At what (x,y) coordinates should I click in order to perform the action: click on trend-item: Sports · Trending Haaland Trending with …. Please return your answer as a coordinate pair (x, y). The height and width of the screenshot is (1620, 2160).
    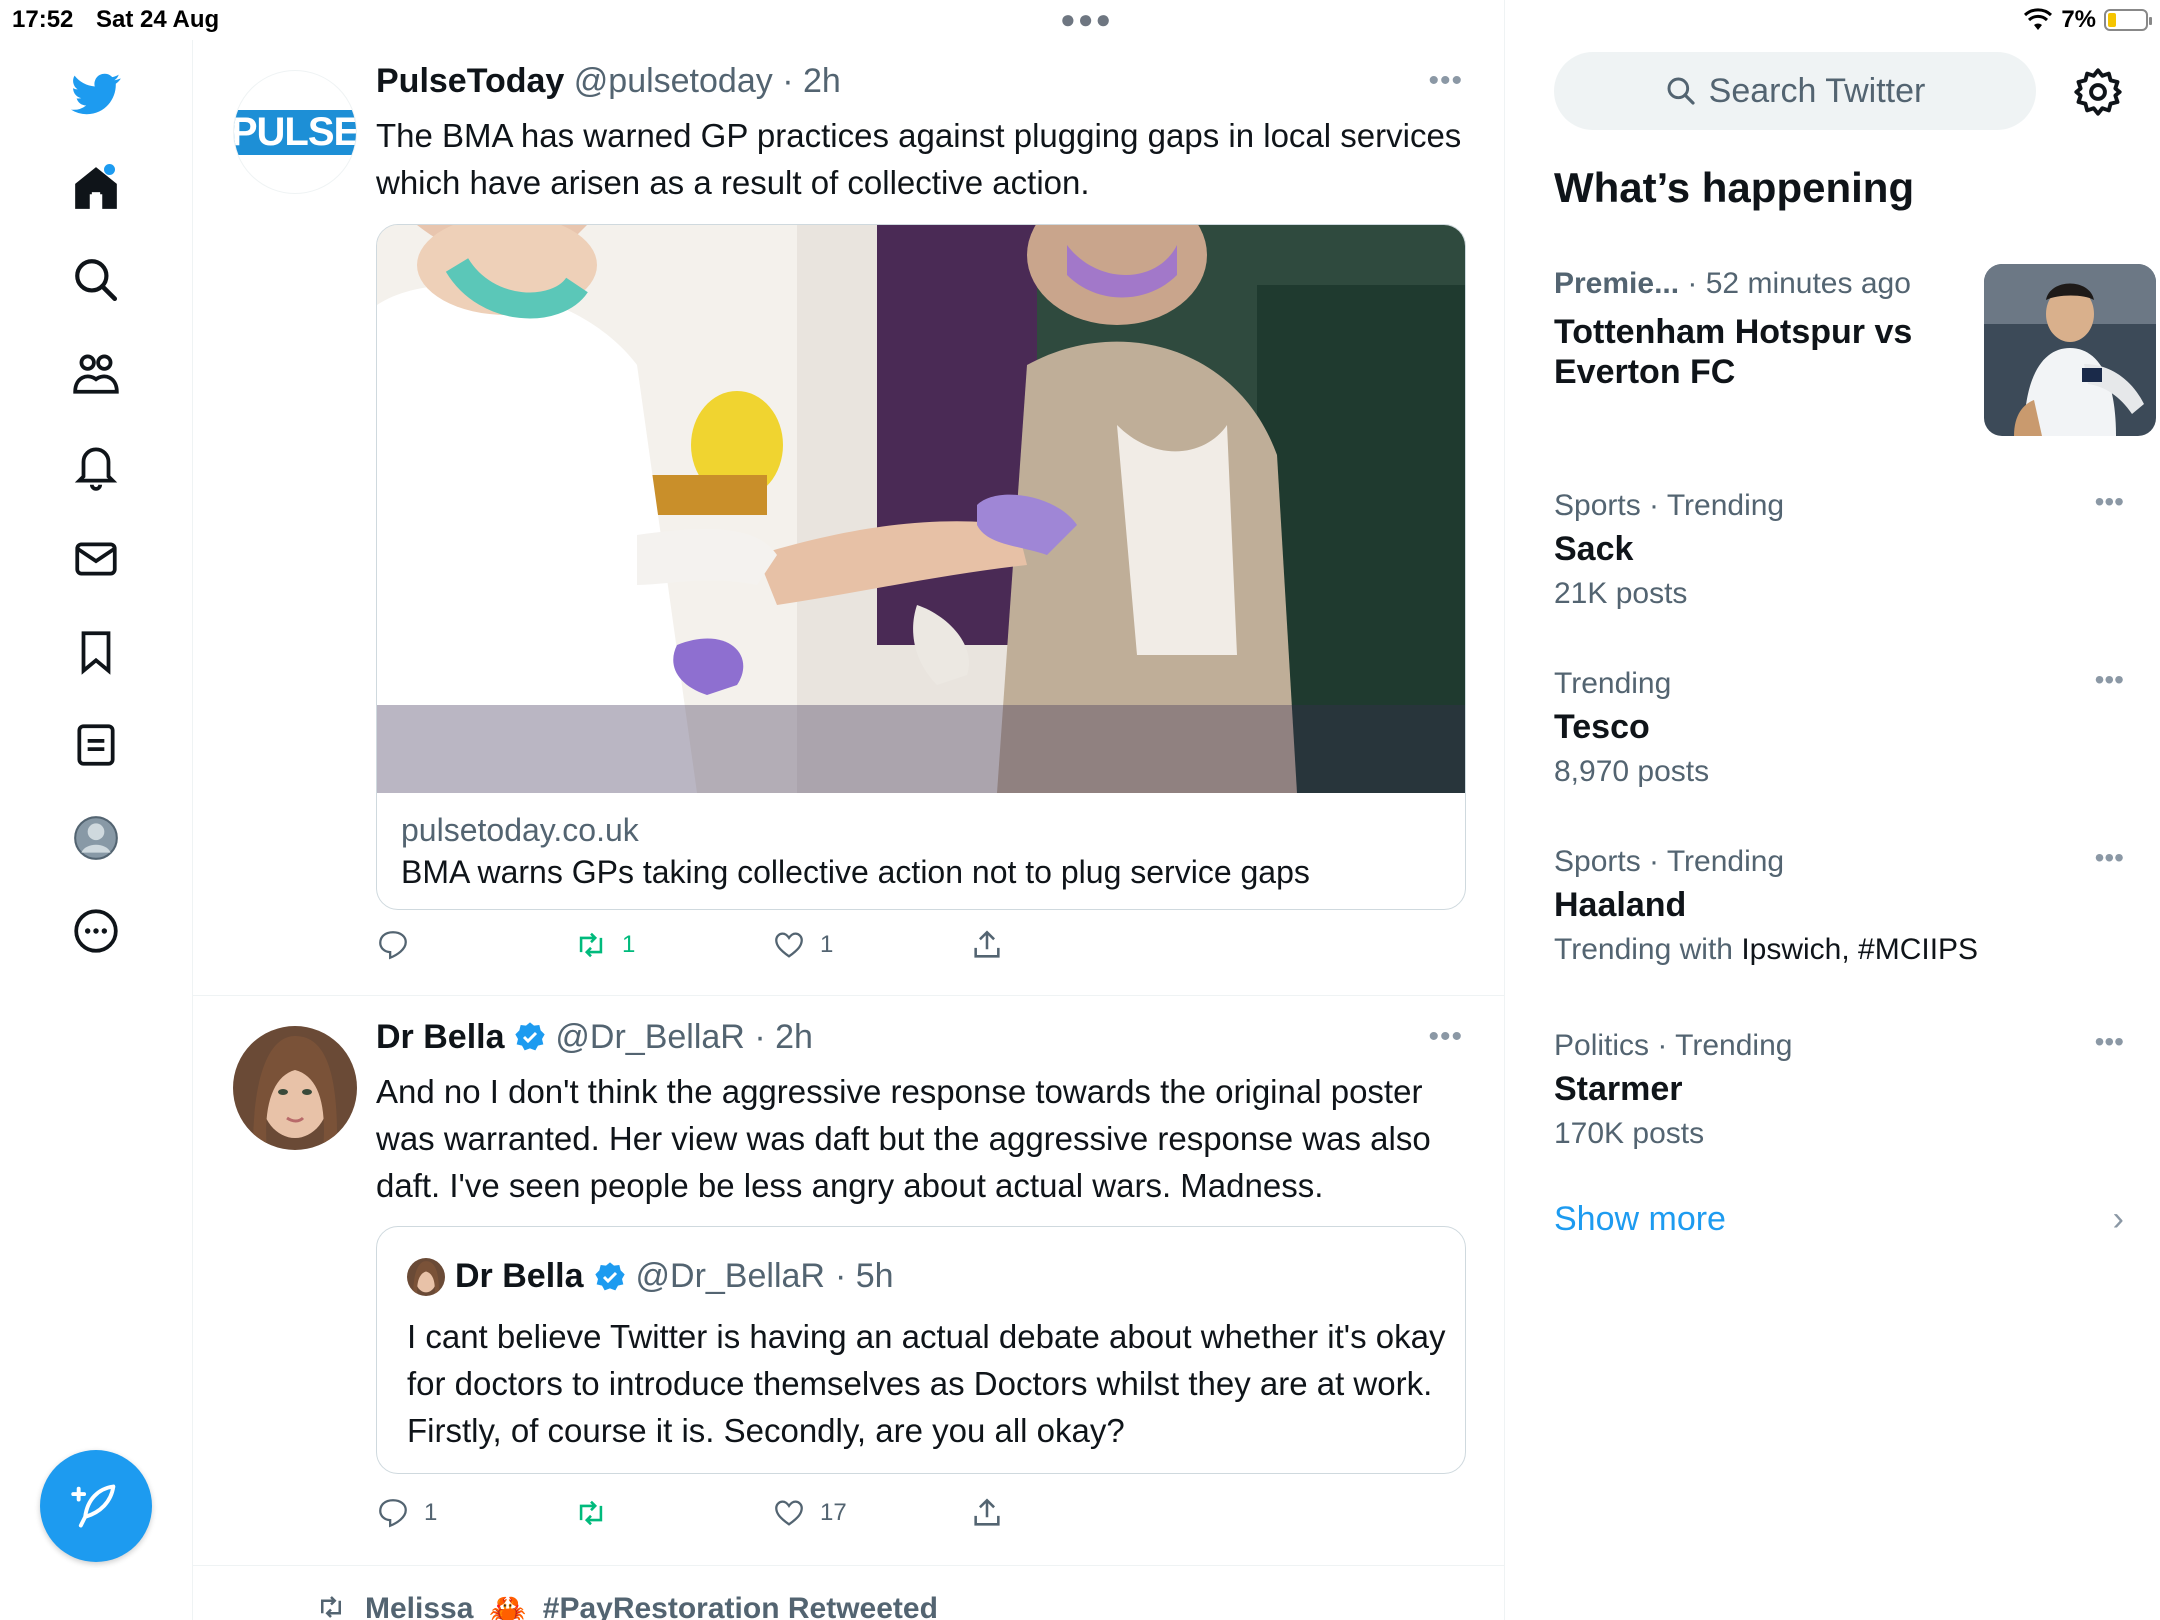
    Looking at the image, I should click on (1839, 907).